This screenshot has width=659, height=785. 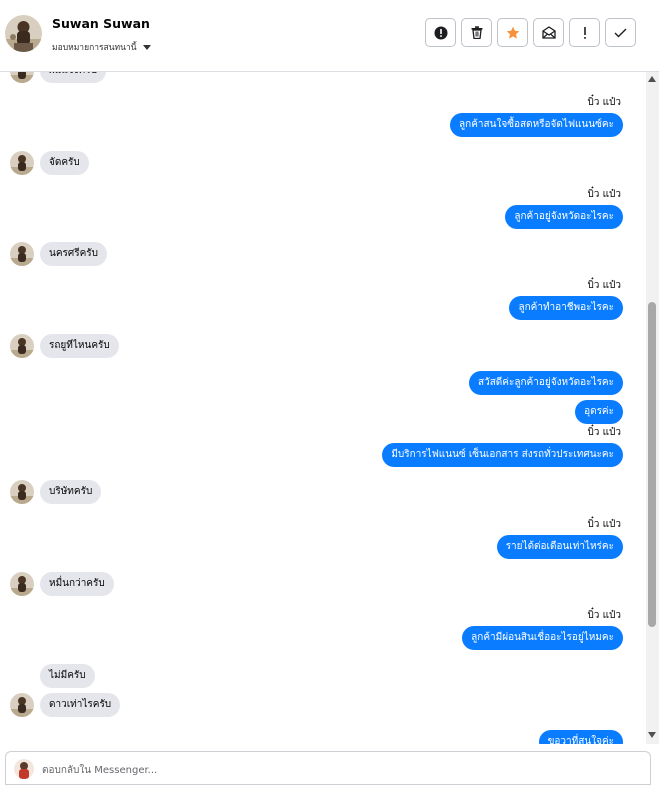 What do you see at coordinates (545, 383) in the screenshot?
I see `outgoing-message: สวัสดีค่ะลูกค้าอยู่จังหวัดอะไรคะ` at bounding box center [545, 383].